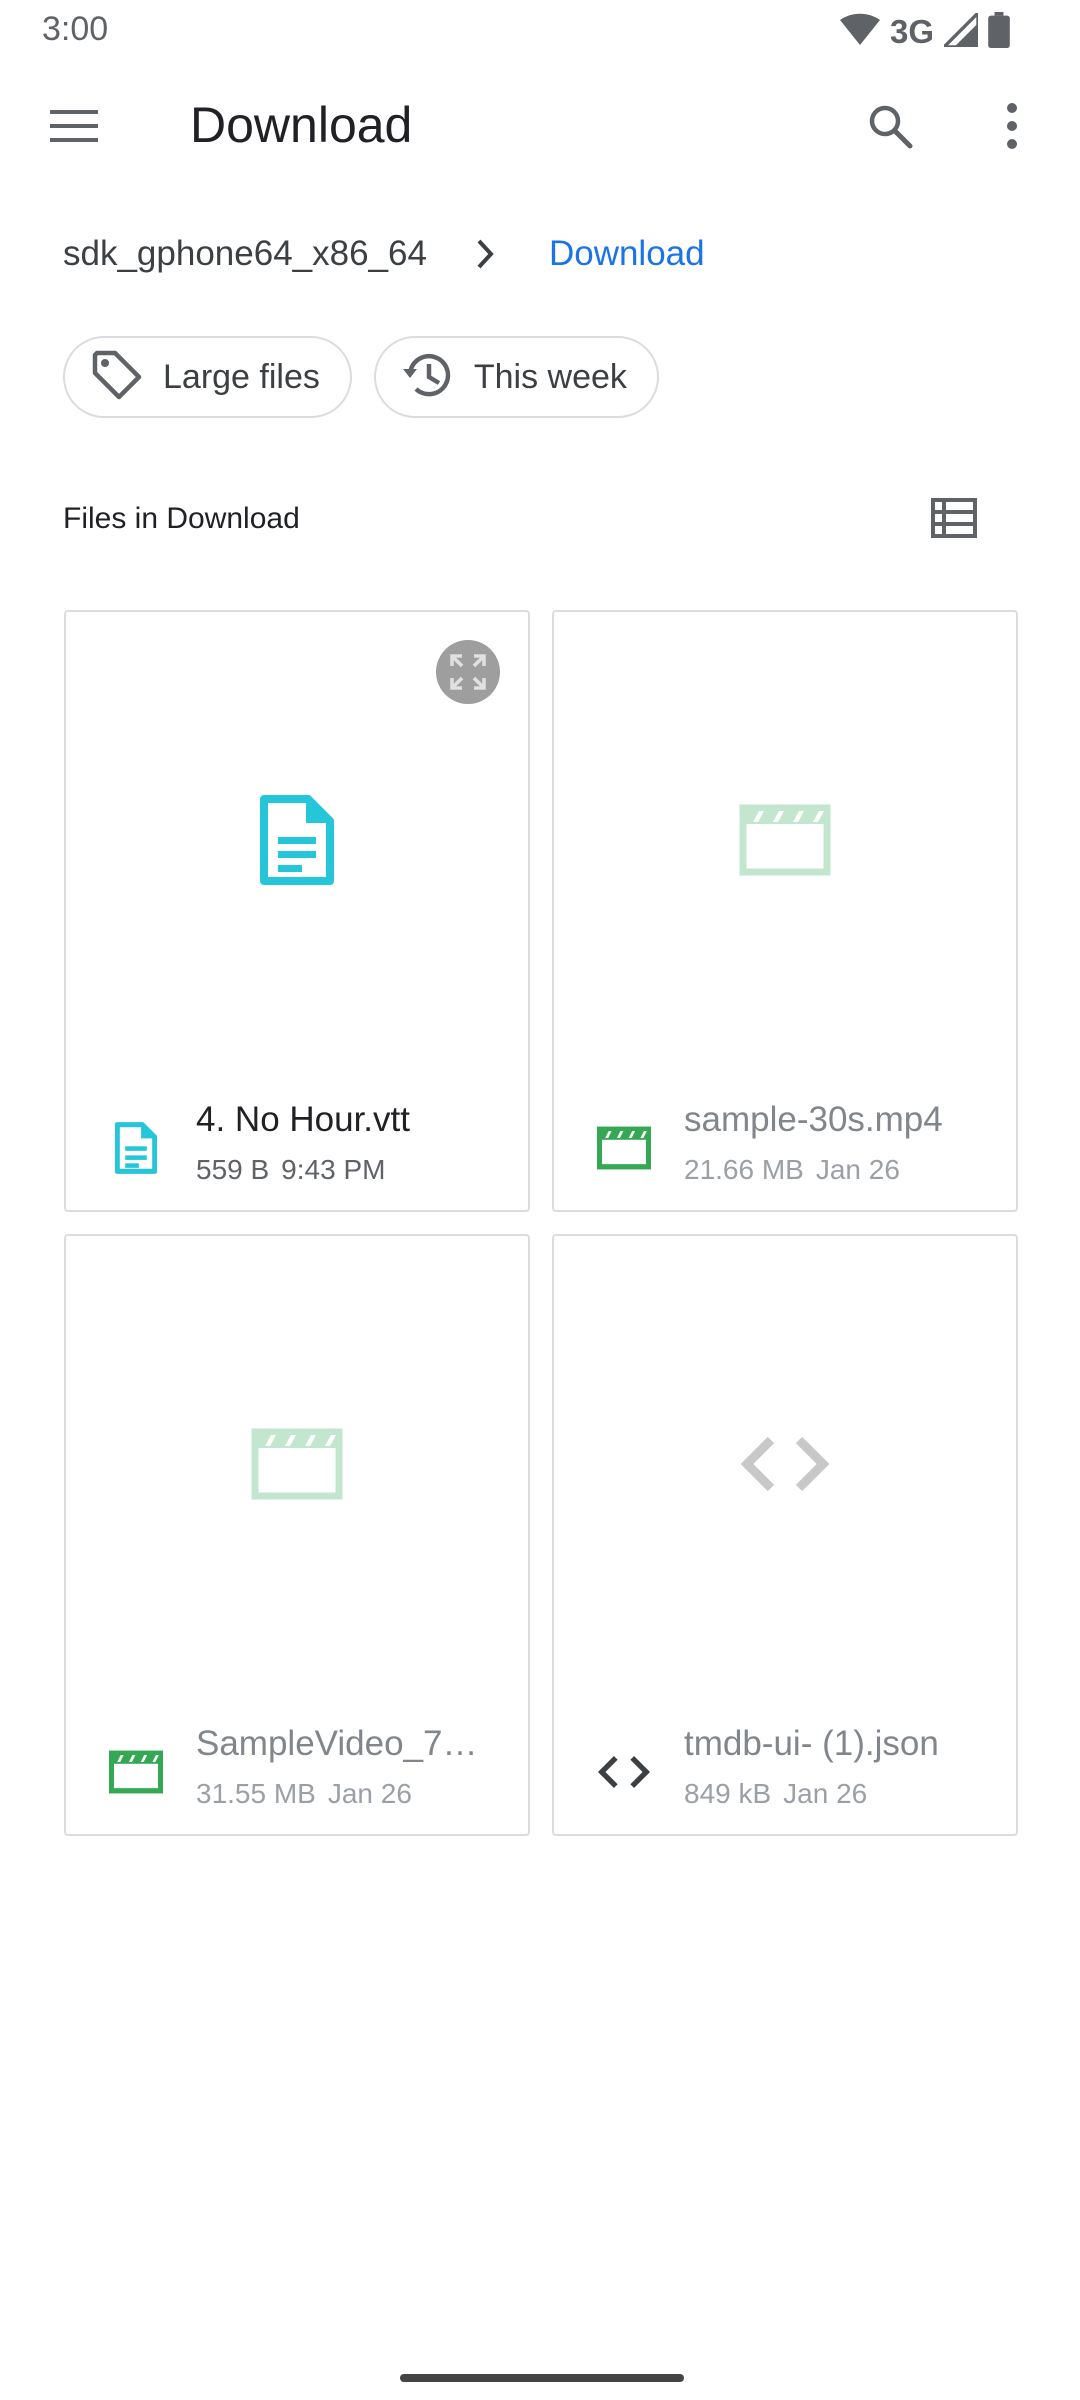 This screenshot has width=1080, height=2400. I want to click on chip-this-week: This week, so click(516, 377).